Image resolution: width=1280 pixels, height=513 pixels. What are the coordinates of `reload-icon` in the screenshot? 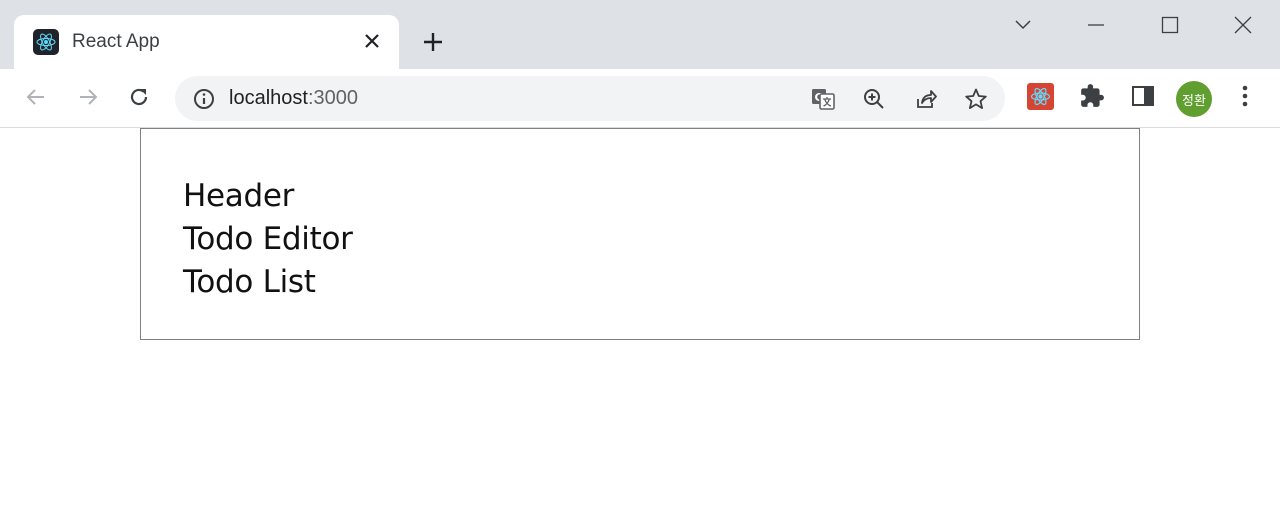 It's located at (139, 97).